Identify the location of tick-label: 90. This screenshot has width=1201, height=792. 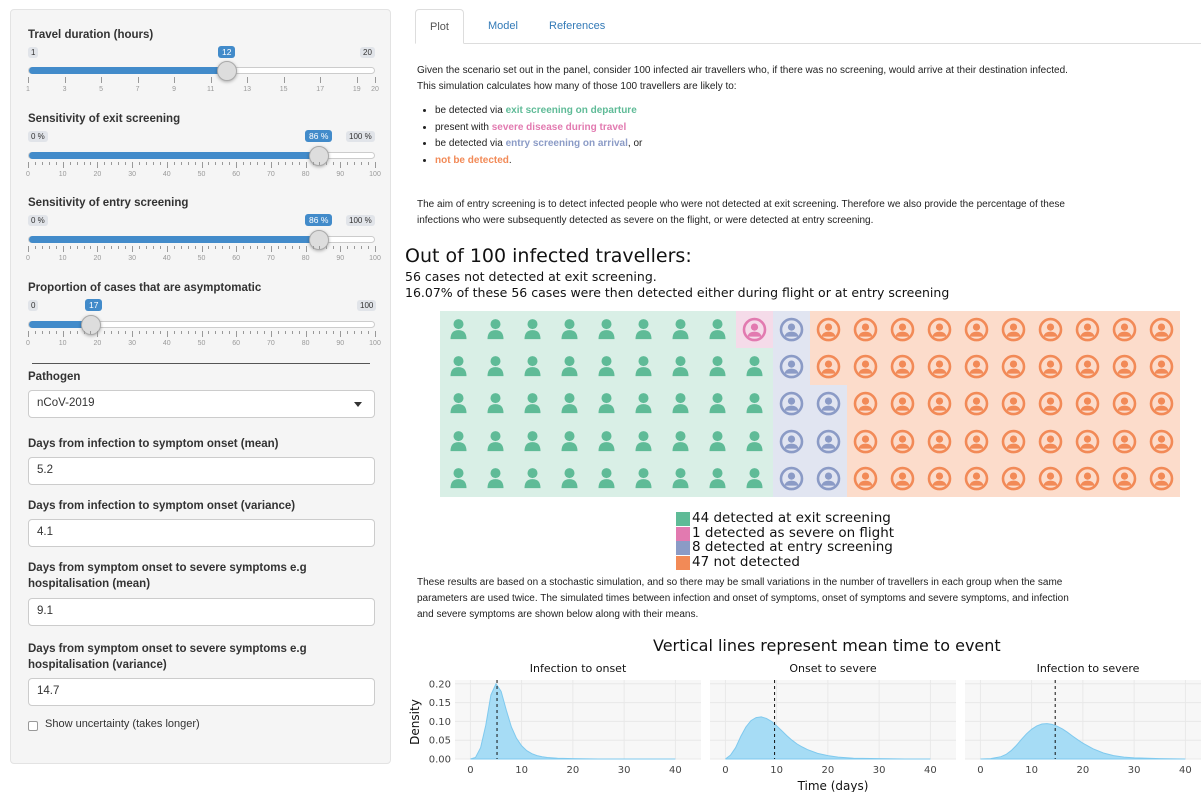
(340, 258).